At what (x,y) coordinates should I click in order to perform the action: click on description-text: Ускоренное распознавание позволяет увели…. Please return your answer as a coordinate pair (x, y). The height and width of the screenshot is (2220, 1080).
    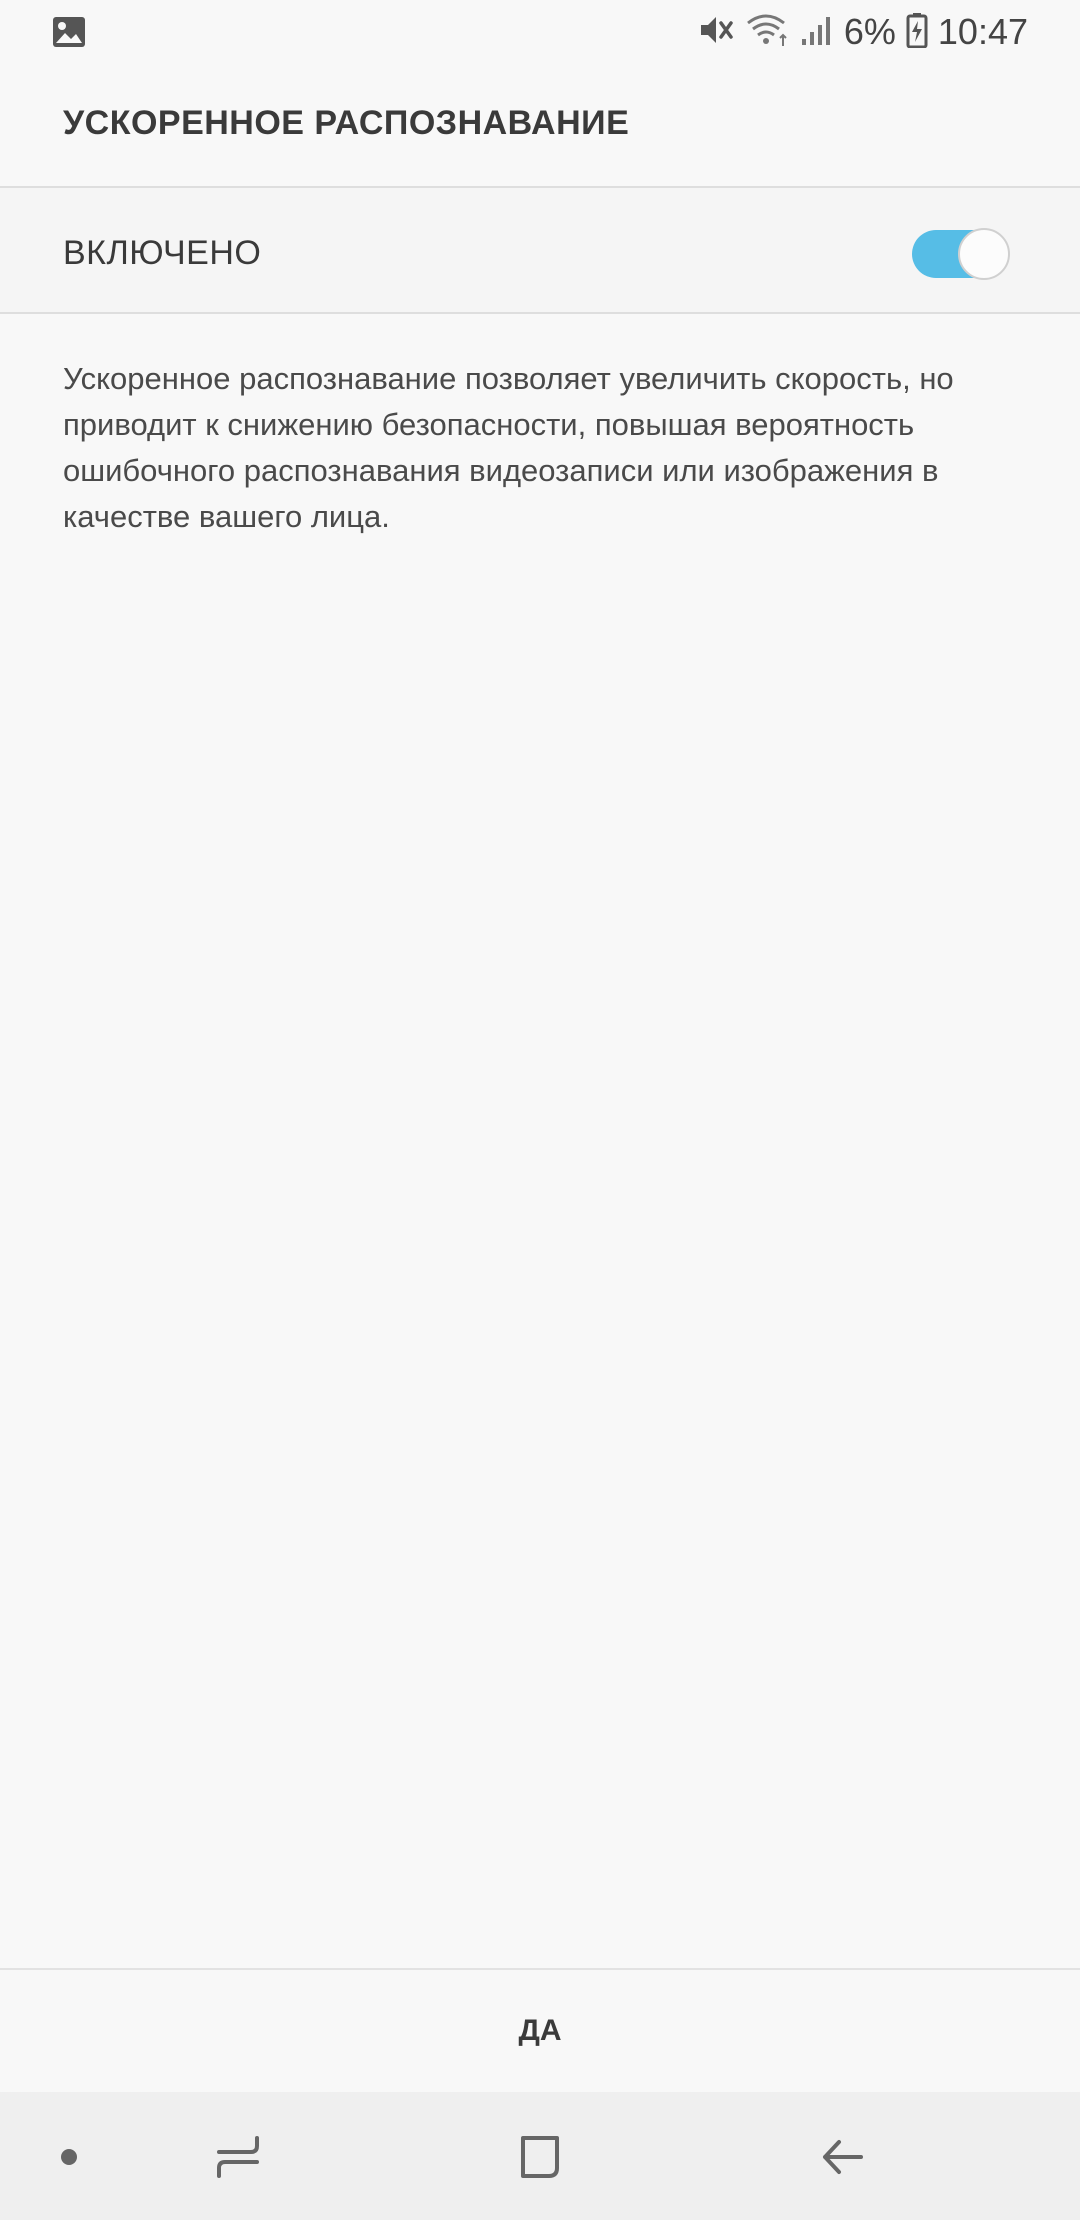
    Looking at the image, I should click on (508, 447).